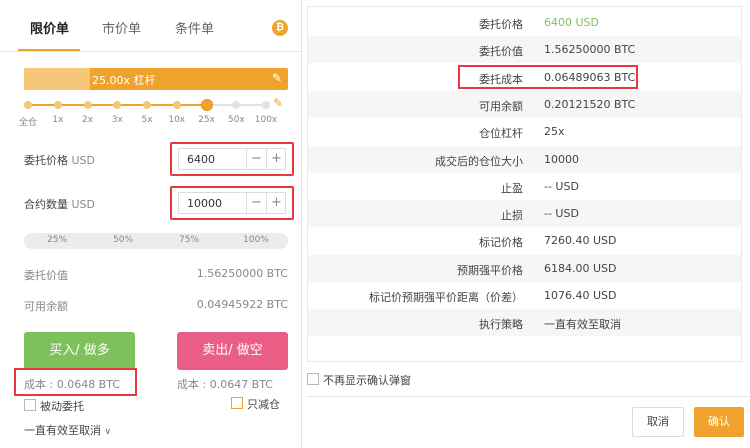  What do you see at coordinates (528, 396) in the screenshot?
I see `footer-divider` at bounding box center [528, 396].